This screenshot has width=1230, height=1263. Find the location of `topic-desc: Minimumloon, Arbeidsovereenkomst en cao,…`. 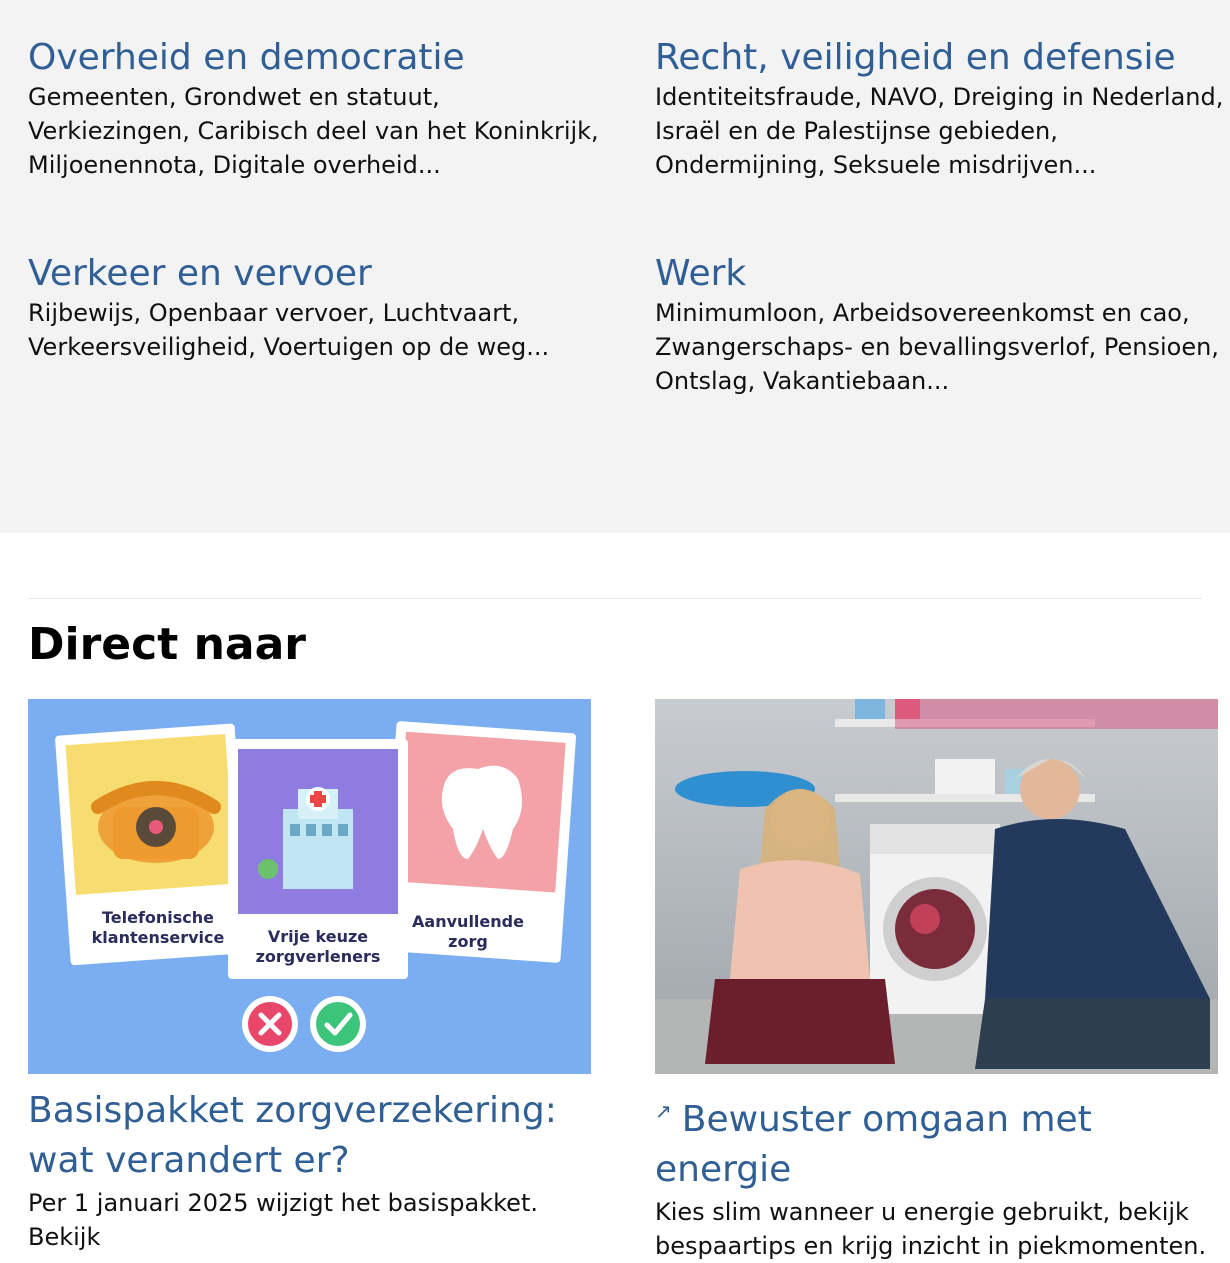

topic-desc: Minimumloon, Arbeidsovereenkomst en cao,… is located at coordinates (937, 347).